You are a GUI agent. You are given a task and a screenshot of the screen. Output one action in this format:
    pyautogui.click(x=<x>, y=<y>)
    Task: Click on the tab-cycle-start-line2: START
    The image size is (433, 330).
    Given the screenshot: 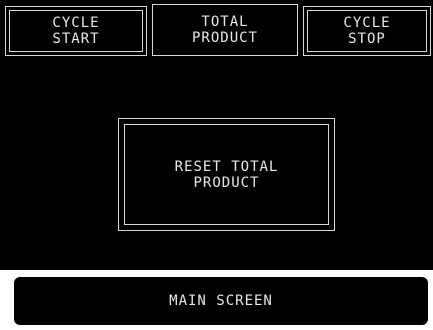 What is the action you would take?
    pyautogui.click(x=76, y=39)
    